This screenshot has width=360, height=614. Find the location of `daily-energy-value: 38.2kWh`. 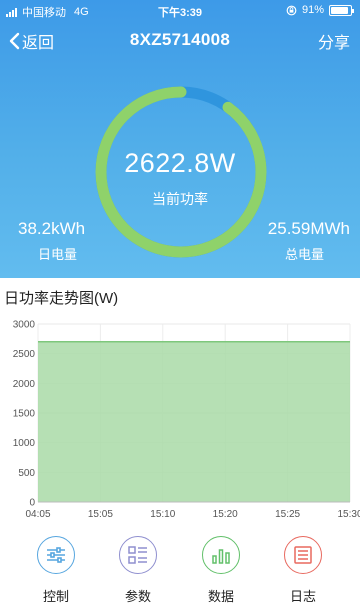

daily-energy-value: 38.2kWh is located at coordinates (52, 228).